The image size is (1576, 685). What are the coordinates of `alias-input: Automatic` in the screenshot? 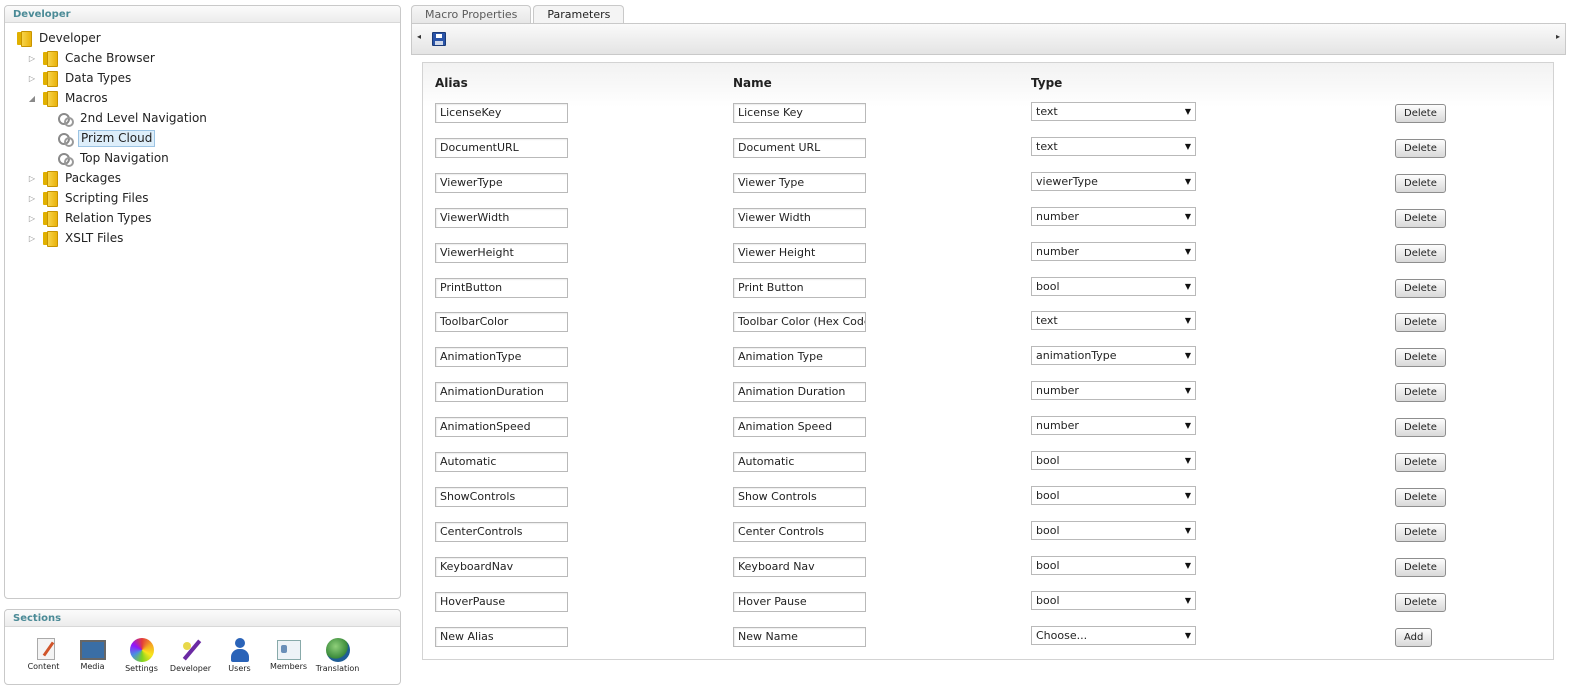 It's located at (501, 462).